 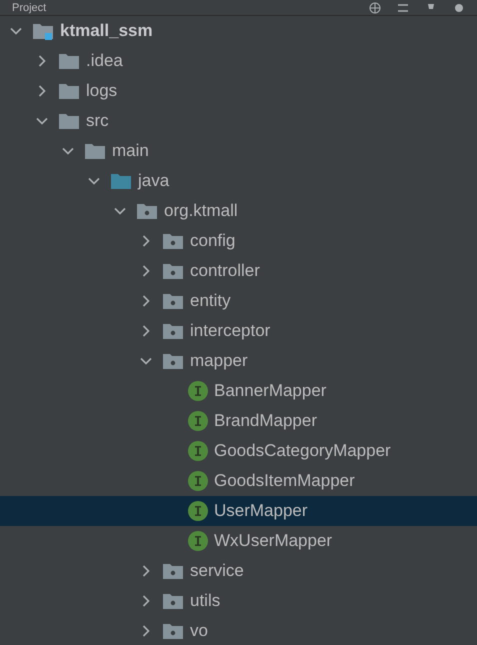 What do you see at coordinates (29, 7) in the screenshot?
I see `panel-title: Project` at bounding box center [29, 7].